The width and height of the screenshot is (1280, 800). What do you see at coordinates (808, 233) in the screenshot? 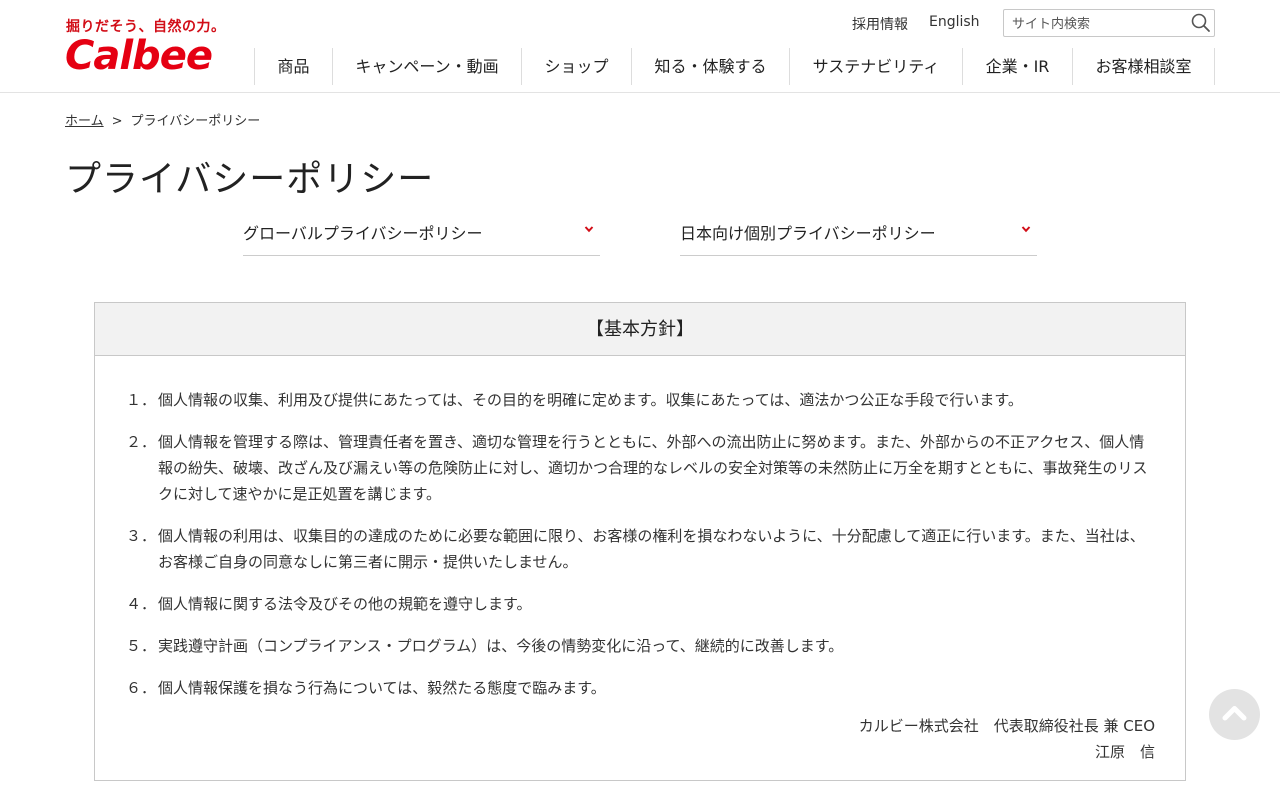
I see `dropdown-label: 日本向け個別プライバシーポリシー` at bounding box center [808, 233].